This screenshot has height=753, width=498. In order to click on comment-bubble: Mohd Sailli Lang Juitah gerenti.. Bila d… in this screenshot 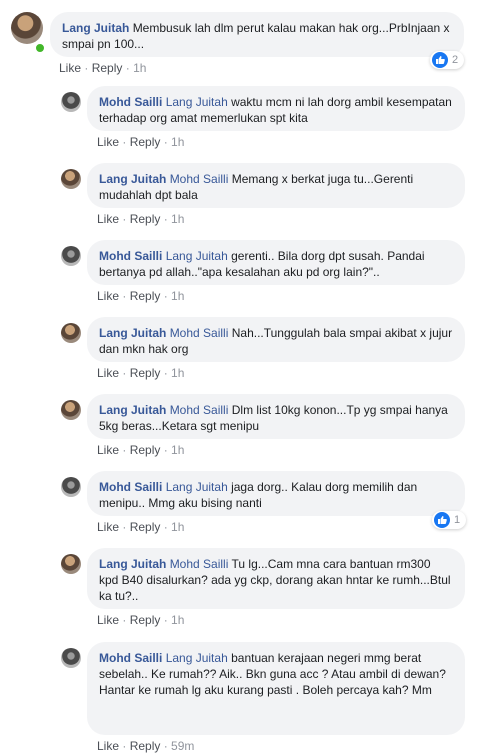, I will do `click(276, 262)`.